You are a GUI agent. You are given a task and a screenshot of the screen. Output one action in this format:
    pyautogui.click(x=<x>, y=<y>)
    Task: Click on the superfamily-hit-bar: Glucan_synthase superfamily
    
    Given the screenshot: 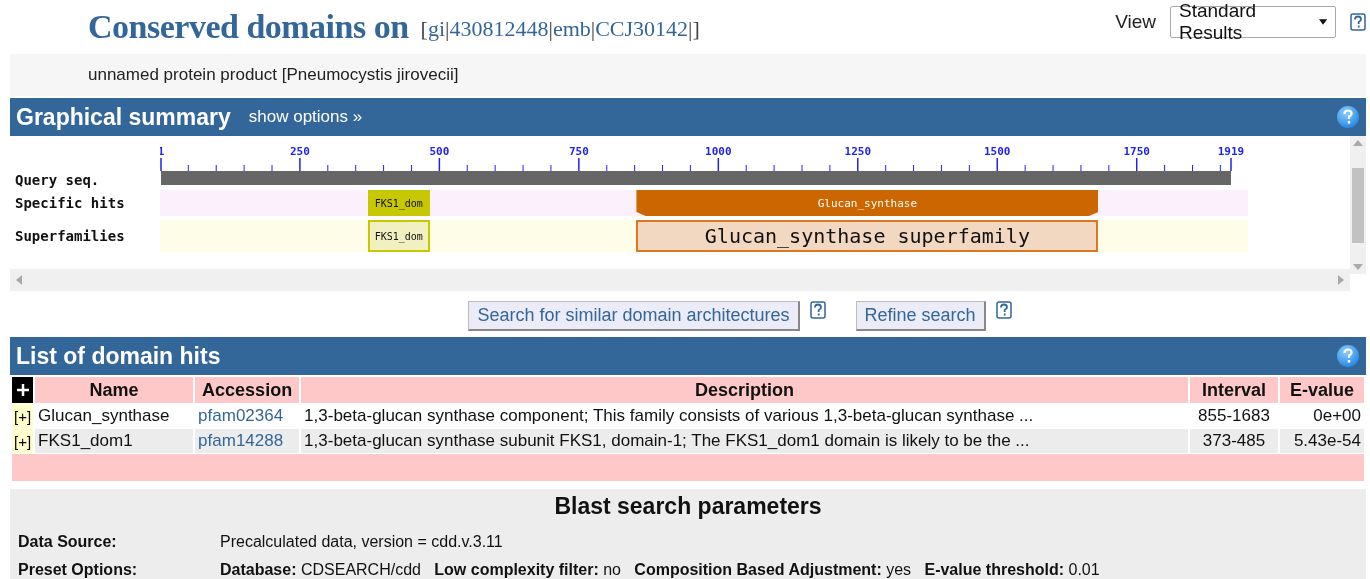 What is the action you would take?
    pyautogui.click(x=867, y=236)
    